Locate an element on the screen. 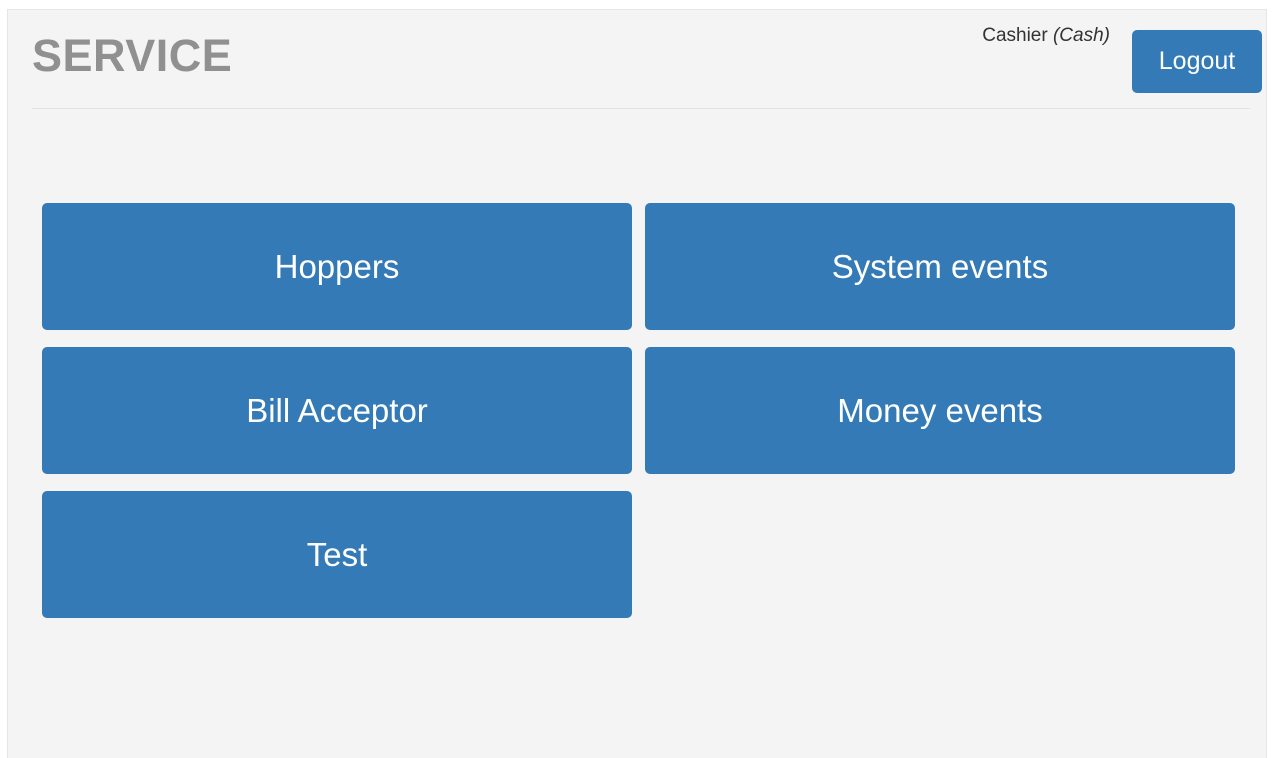 This screenshot has width=1272, height=758. user-name: Cashier is located at coordinates (1015, 35).